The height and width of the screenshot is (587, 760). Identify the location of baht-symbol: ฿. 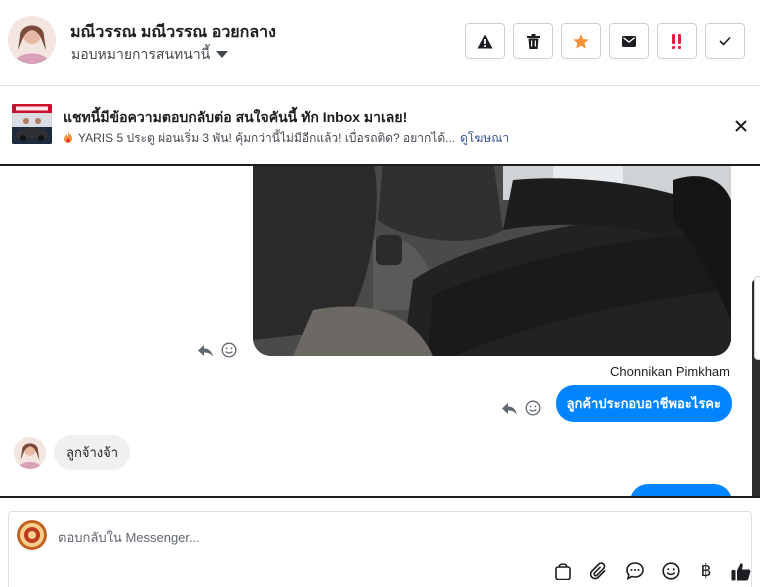
(706, 570).